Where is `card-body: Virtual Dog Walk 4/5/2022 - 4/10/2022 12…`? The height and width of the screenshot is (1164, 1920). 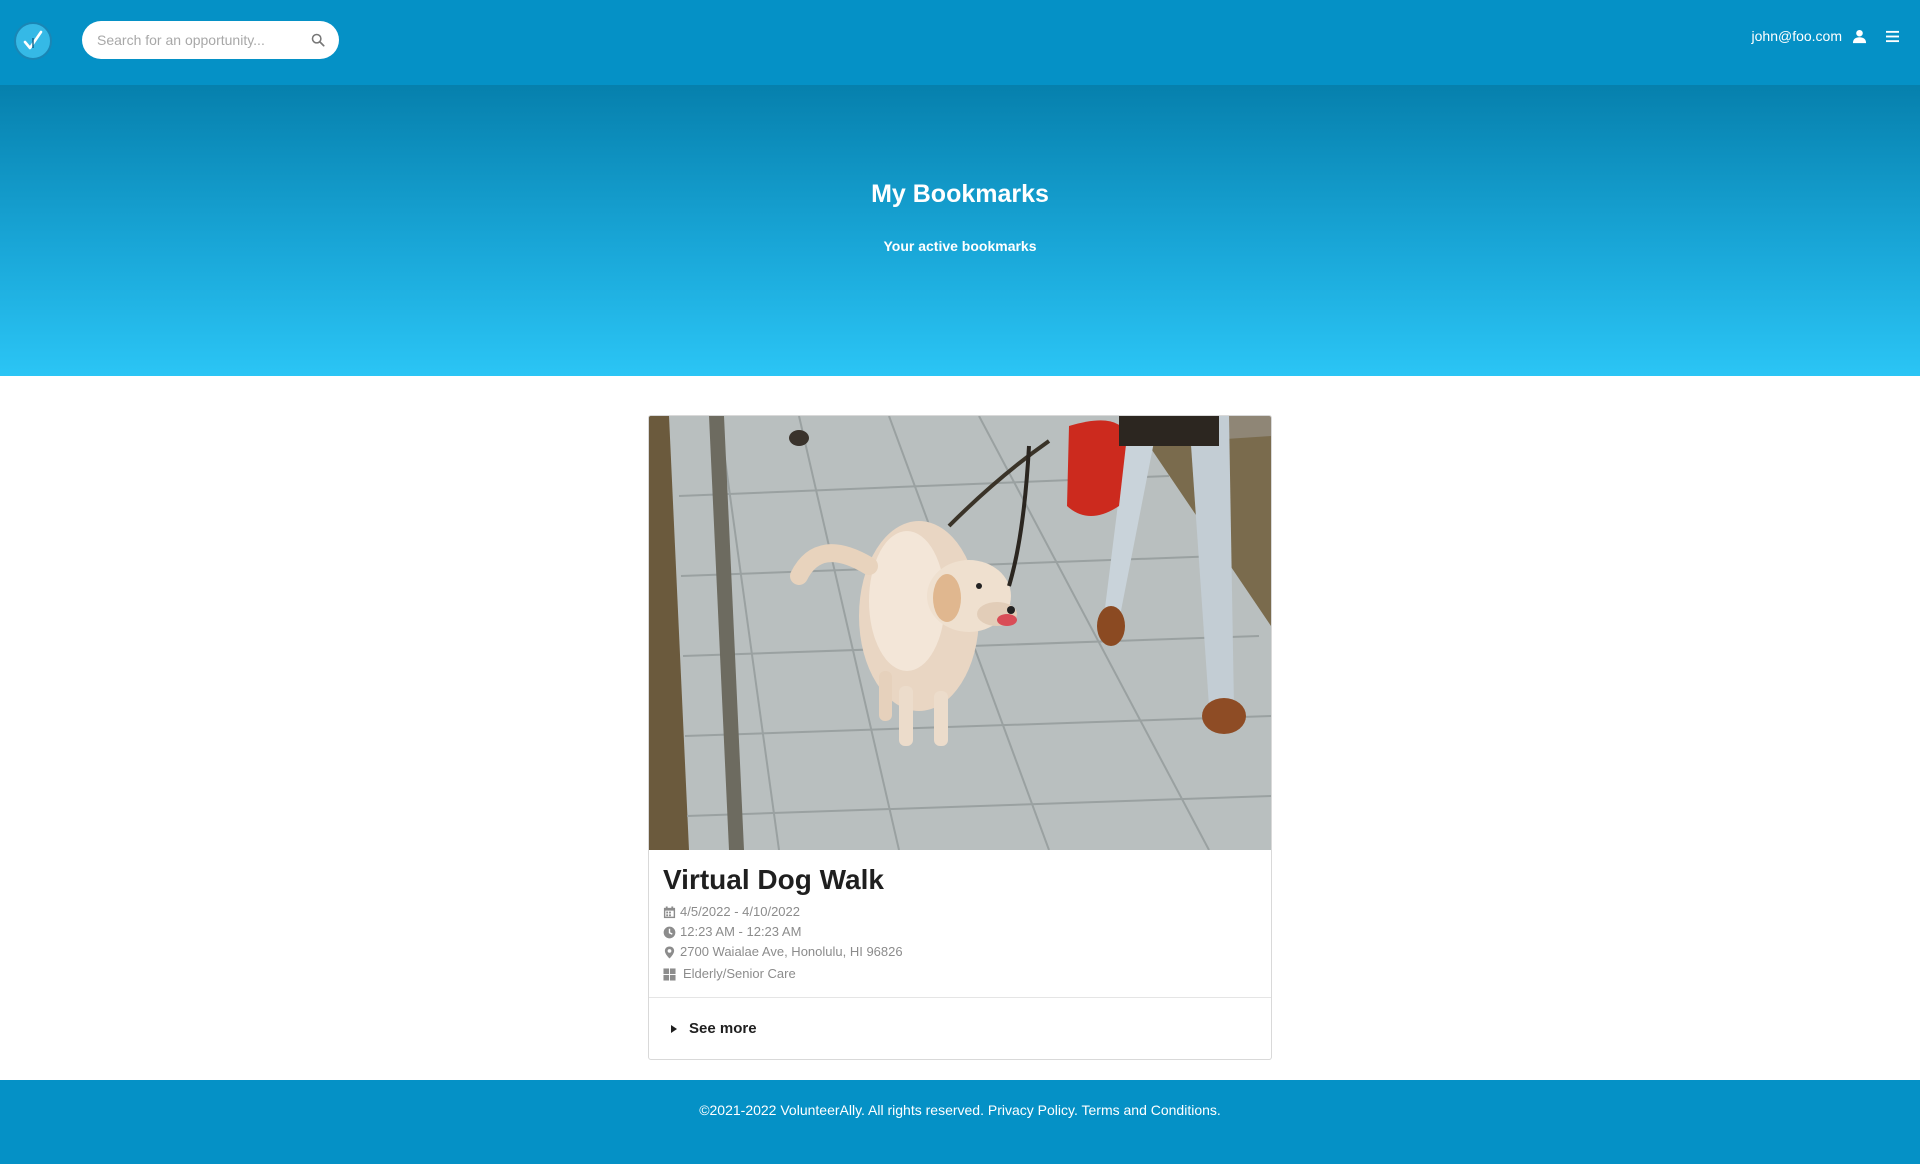 card-body: Virtual Dog Walk 4/5/2022 - 4/10/2022 12… is located at coordinates (960, 917).